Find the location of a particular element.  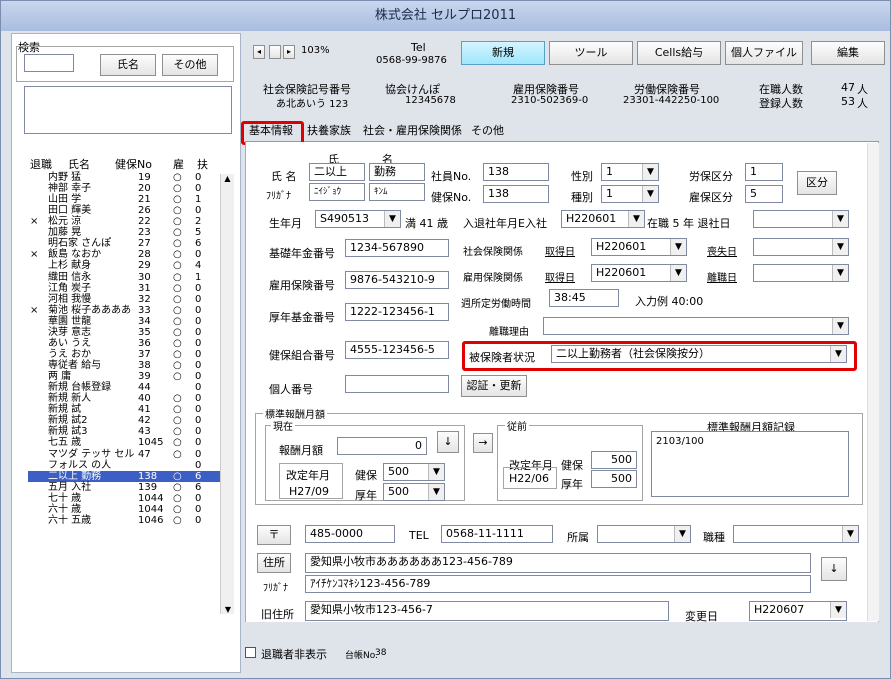

kenpo-select: 500 ▼ is located at coordinates (414, 472).